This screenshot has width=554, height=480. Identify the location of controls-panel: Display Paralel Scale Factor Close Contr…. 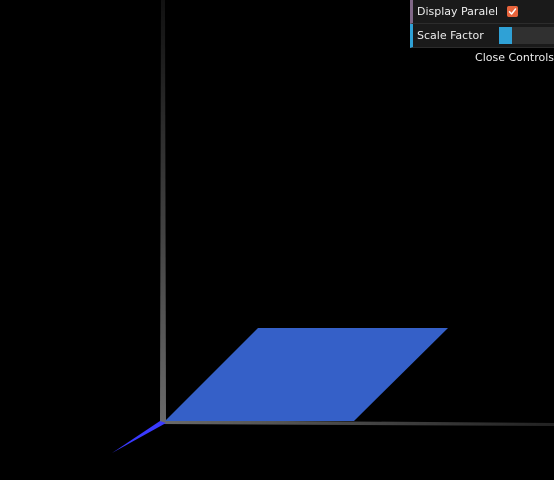
(482, 34).